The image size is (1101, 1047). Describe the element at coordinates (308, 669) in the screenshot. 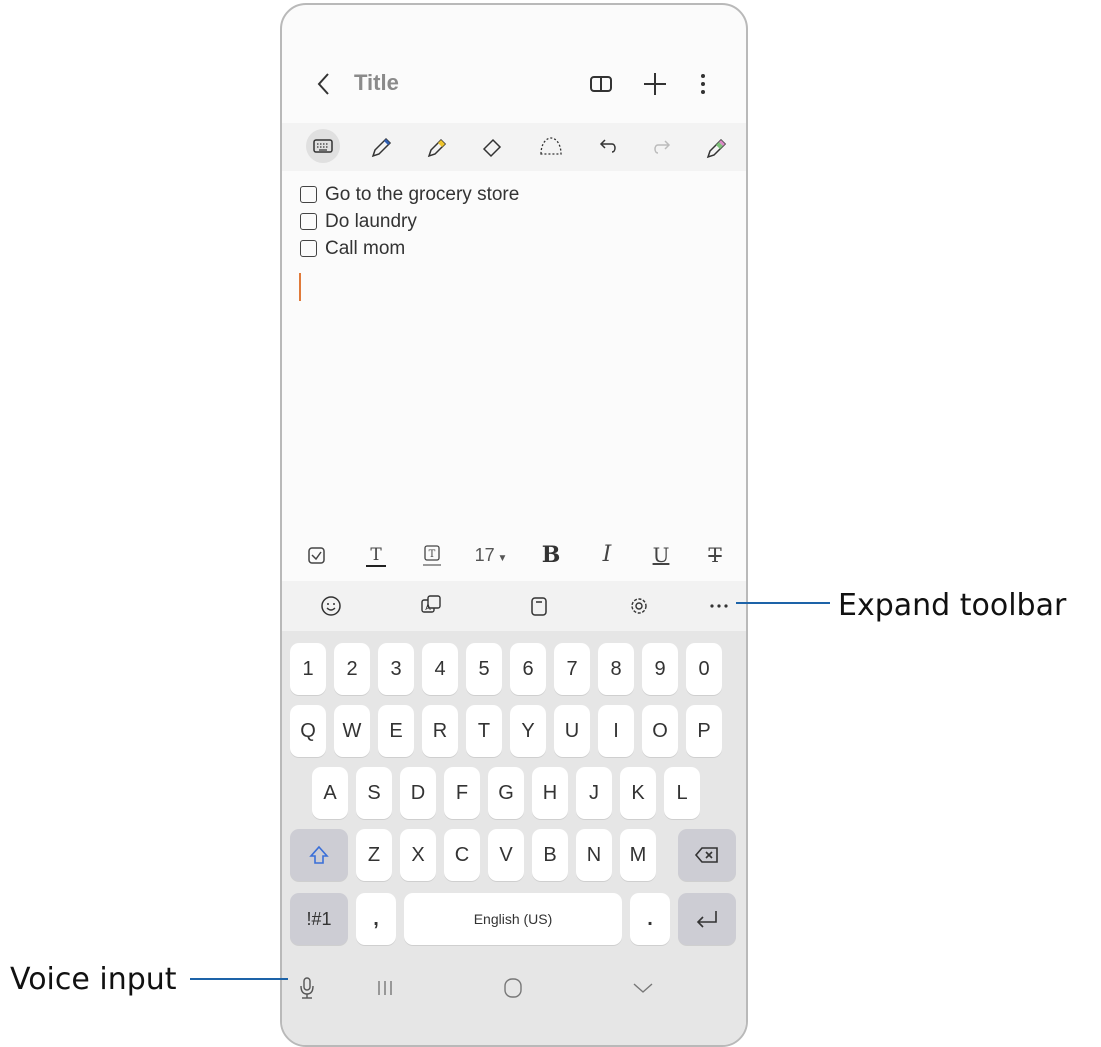

I see `key-1: 1` at that location.